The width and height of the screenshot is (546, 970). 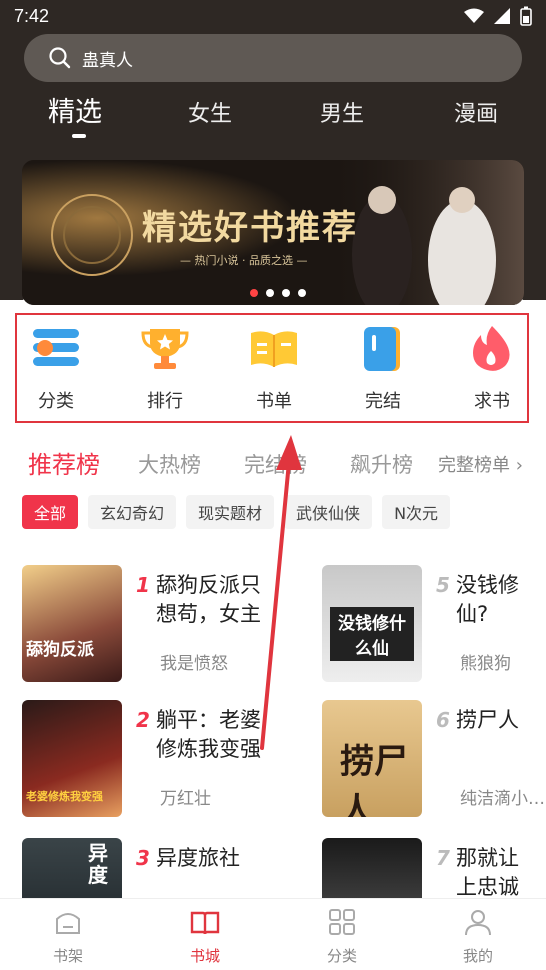 I want to click on book-title: 没钱修仙?, so click(x=487, y=599).